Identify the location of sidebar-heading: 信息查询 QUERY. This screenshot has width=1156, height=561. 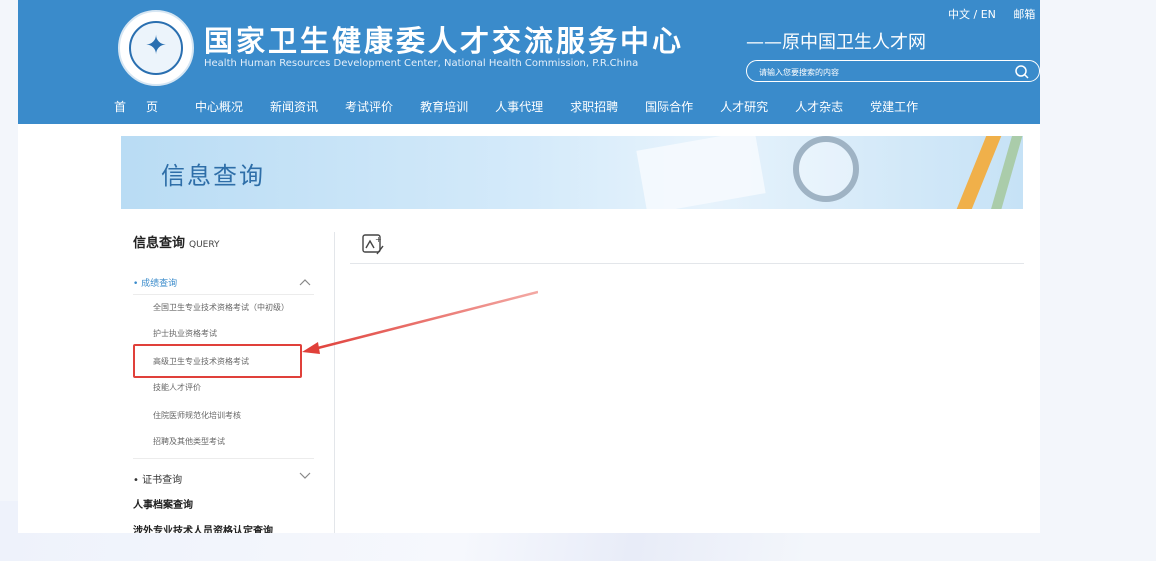
(176, 241).